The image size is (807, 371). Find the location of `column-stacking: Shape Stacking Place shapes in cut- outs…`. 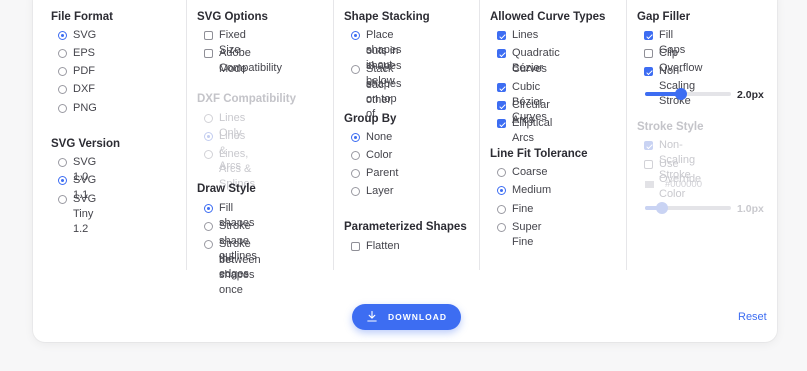

column-stacking: Shape Stacking Place shapes in cut- outs… is located at coordinates (406, 135).